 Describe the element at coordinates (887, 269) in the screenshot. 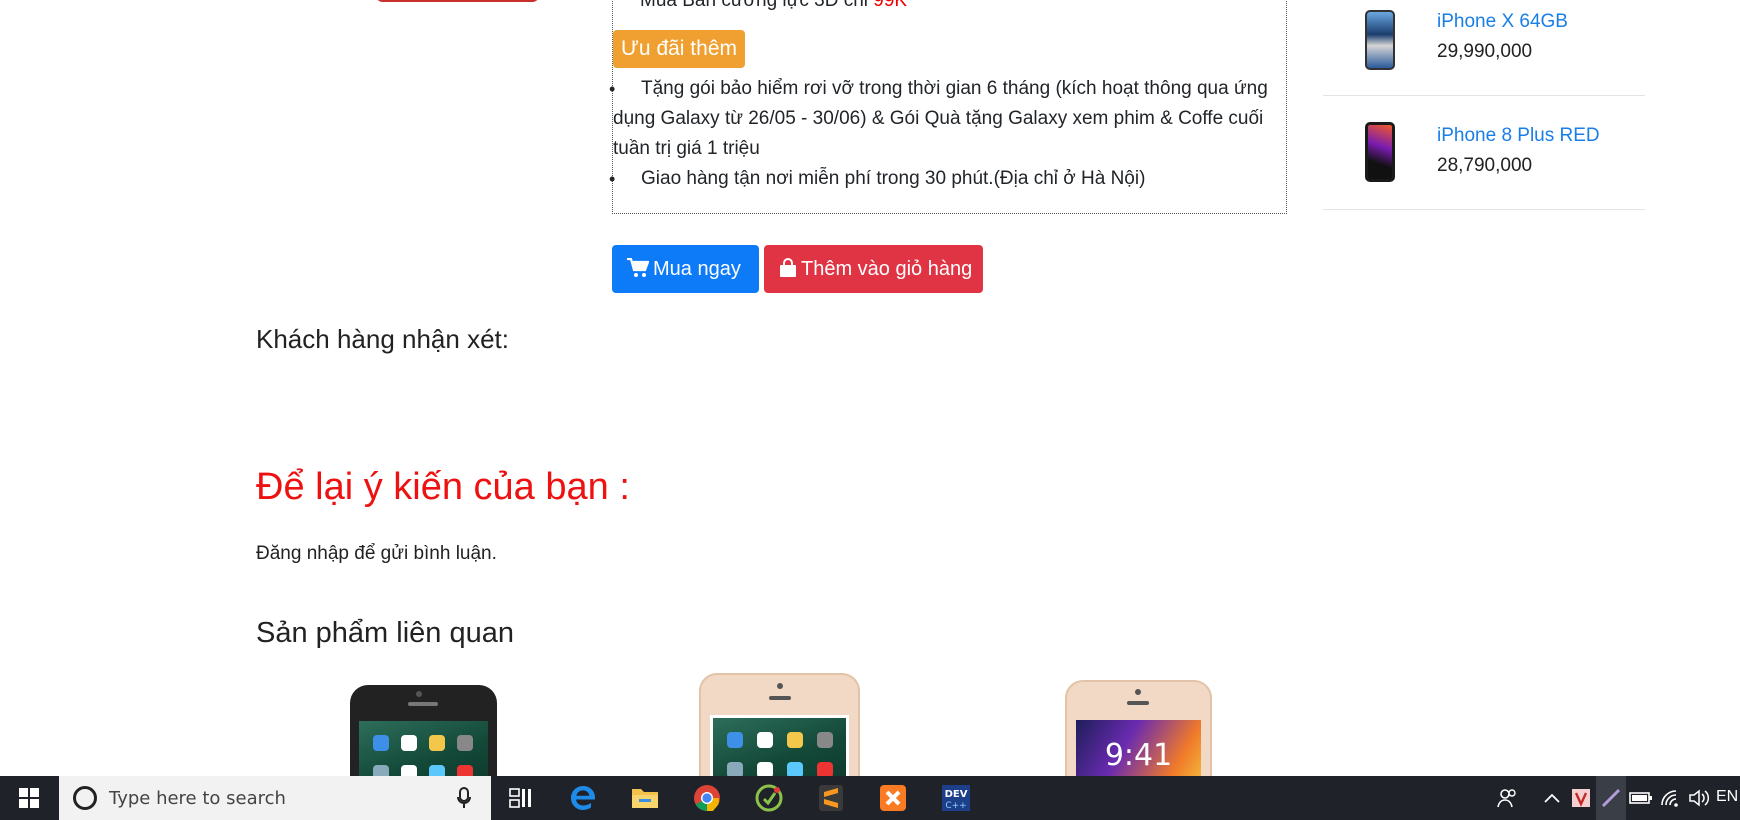

I see `add-to-cart-label: Thêm vào giỏ hàng` at that location.